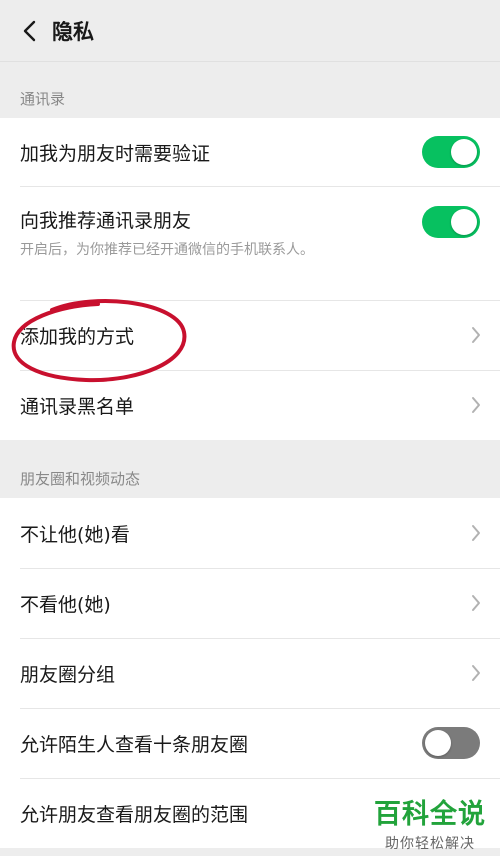 The image size is (500, 856). Describe the element at coordinates (250, 743) in the screenshot. I see `row-stranger-ten-posts: 允许陌生人查看十条朋友圈` at that location.